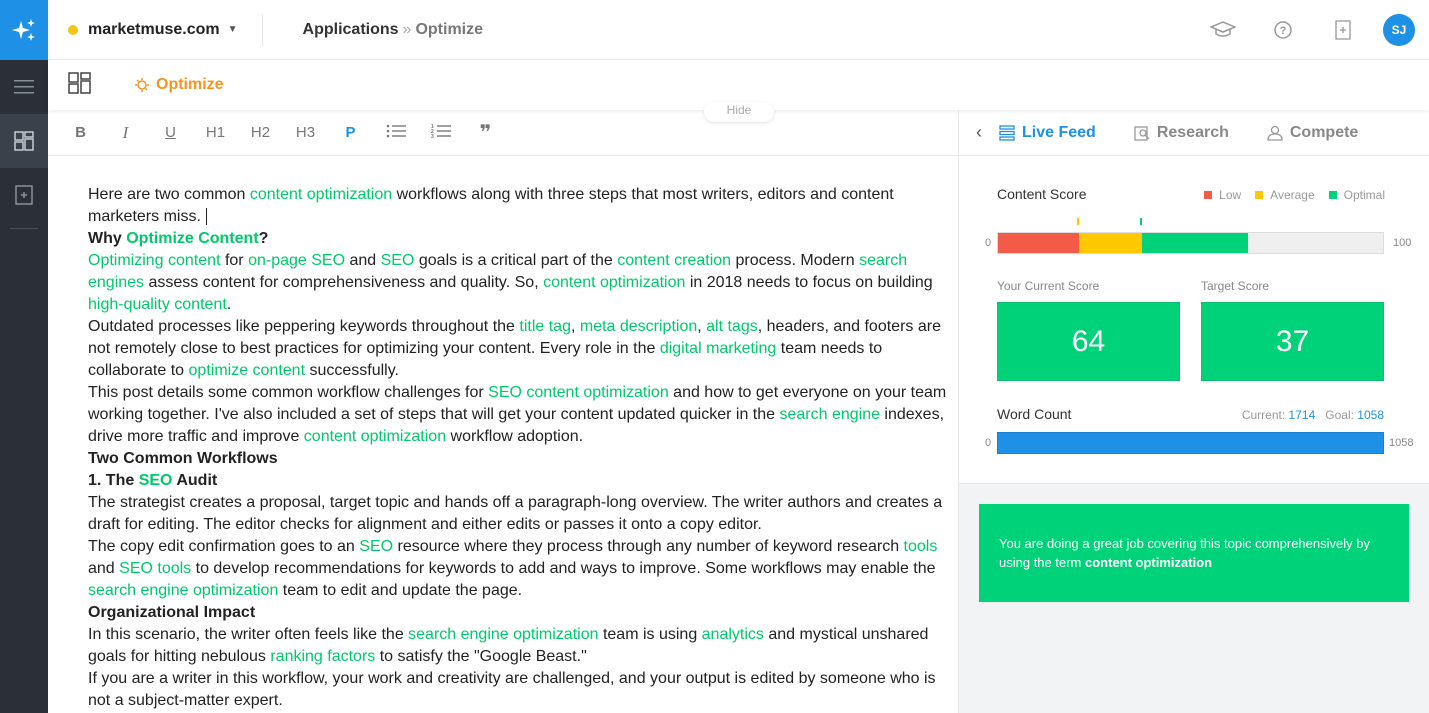 The width and height of the screenshot is (1429, 713). What do you see at coordinates (157, 304) in the screenshot?
I see `keyword: high-quality content` at bounding box center [157, 304].